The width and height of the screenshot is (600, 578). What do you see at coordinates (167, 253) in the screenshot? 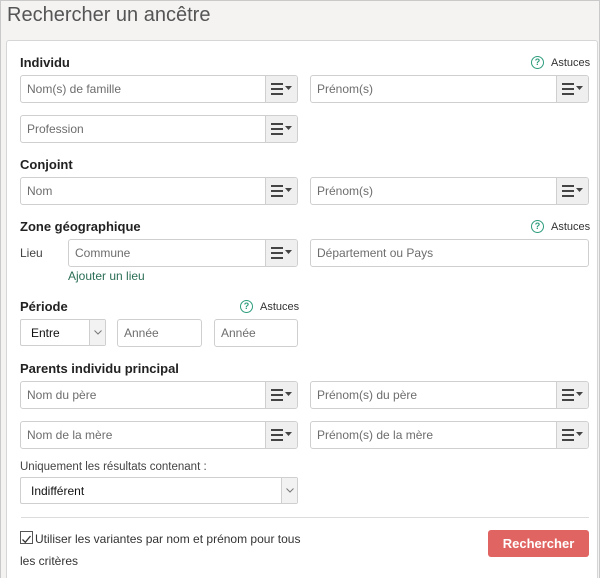
I see `commune-input` at bounding box center [167, 253].